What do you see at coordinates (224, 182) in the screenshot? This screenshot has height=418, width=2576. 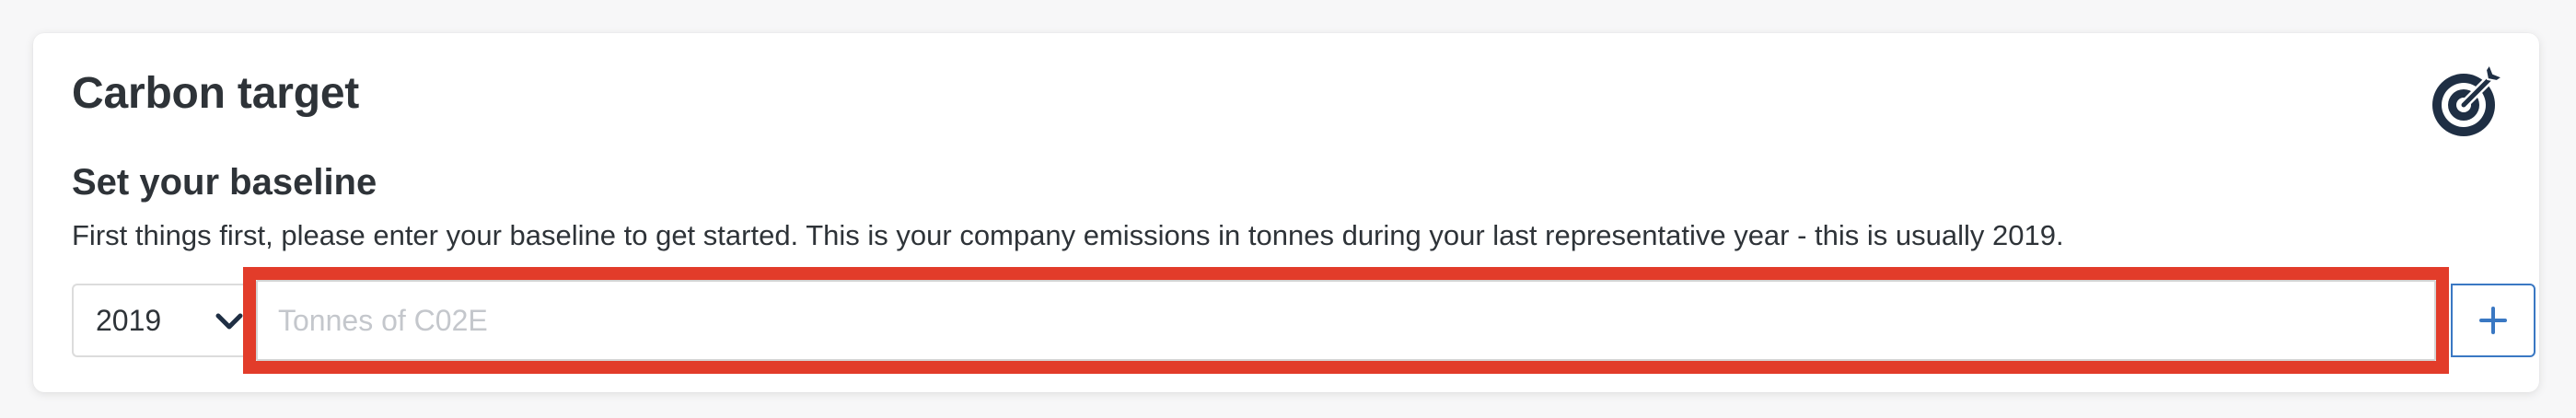 I see `baseline-heading: Set your baseline` at bounding box center [224, 182].